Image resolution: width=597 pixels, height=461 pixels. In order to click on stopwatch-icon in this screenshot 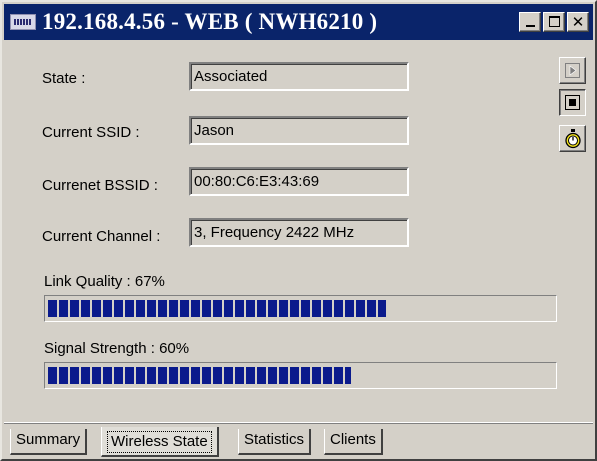, I will do `click(572, 138)`.